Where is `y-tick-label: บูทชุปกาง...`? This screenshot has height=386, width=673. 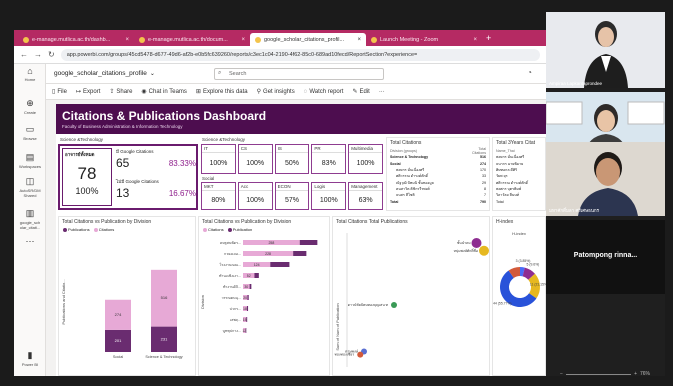
y-tick-label: บูทชุปกาง... is located at coordinates (232, 331).